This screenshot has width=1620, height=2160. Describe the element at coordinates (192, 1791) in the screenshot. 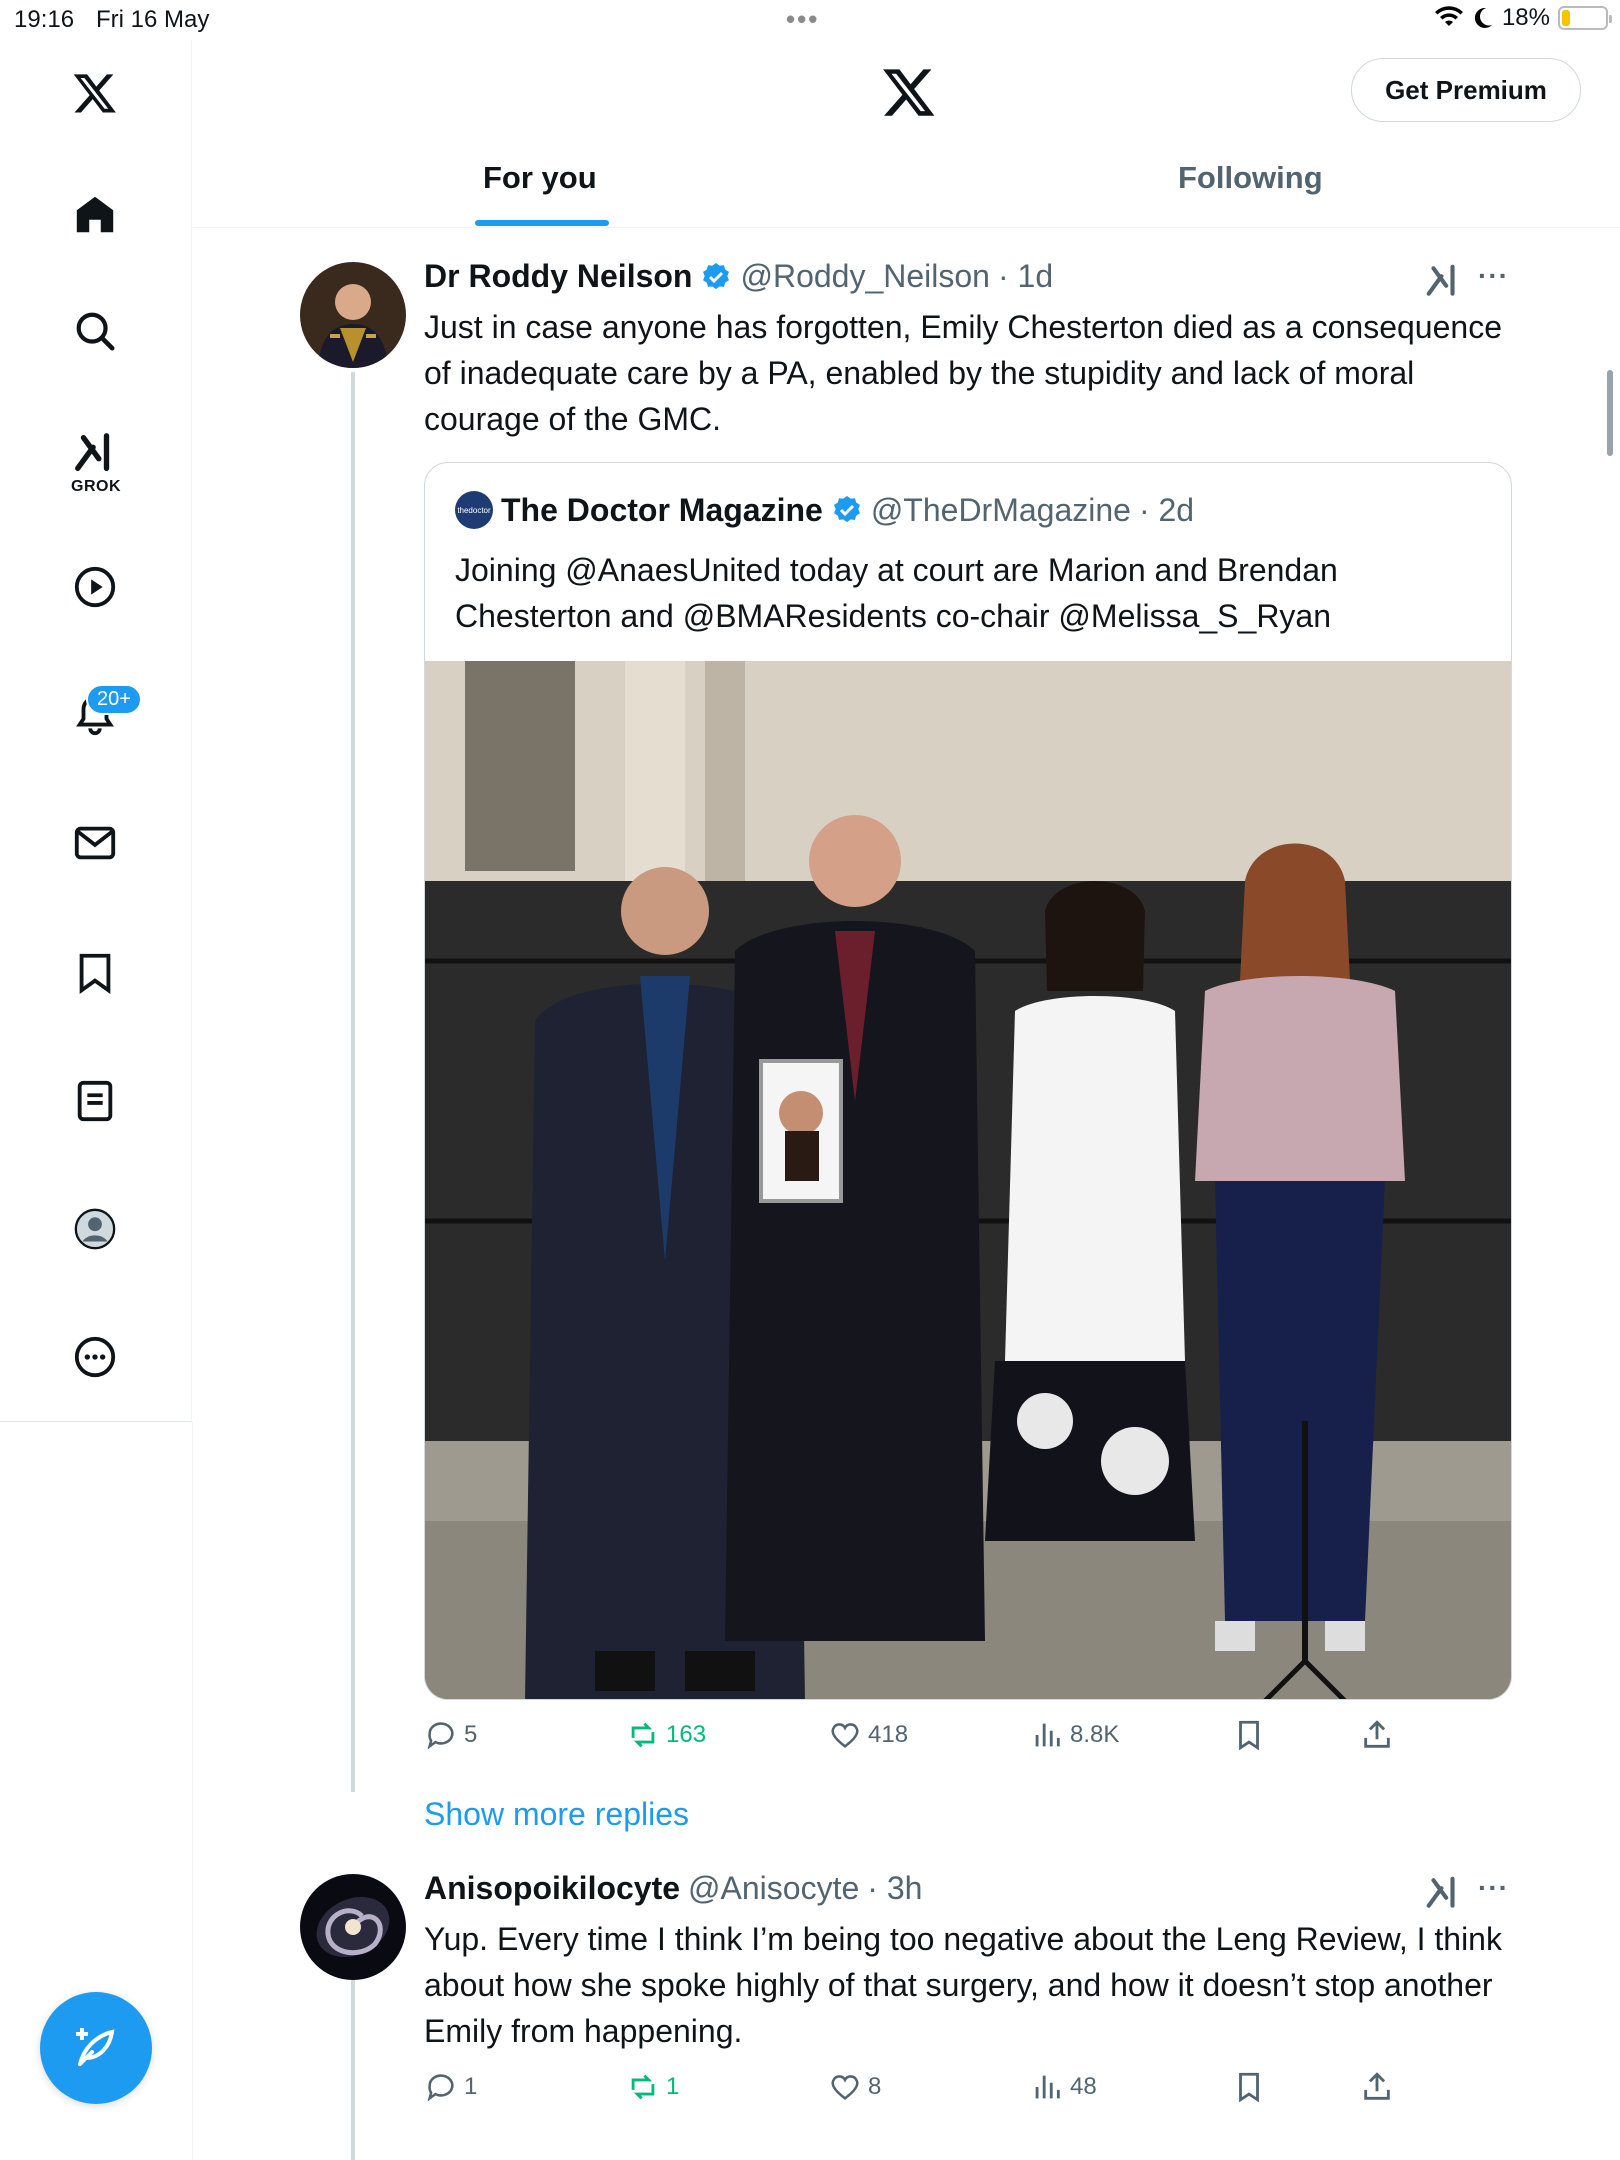

I see `nav-divider` at that location.